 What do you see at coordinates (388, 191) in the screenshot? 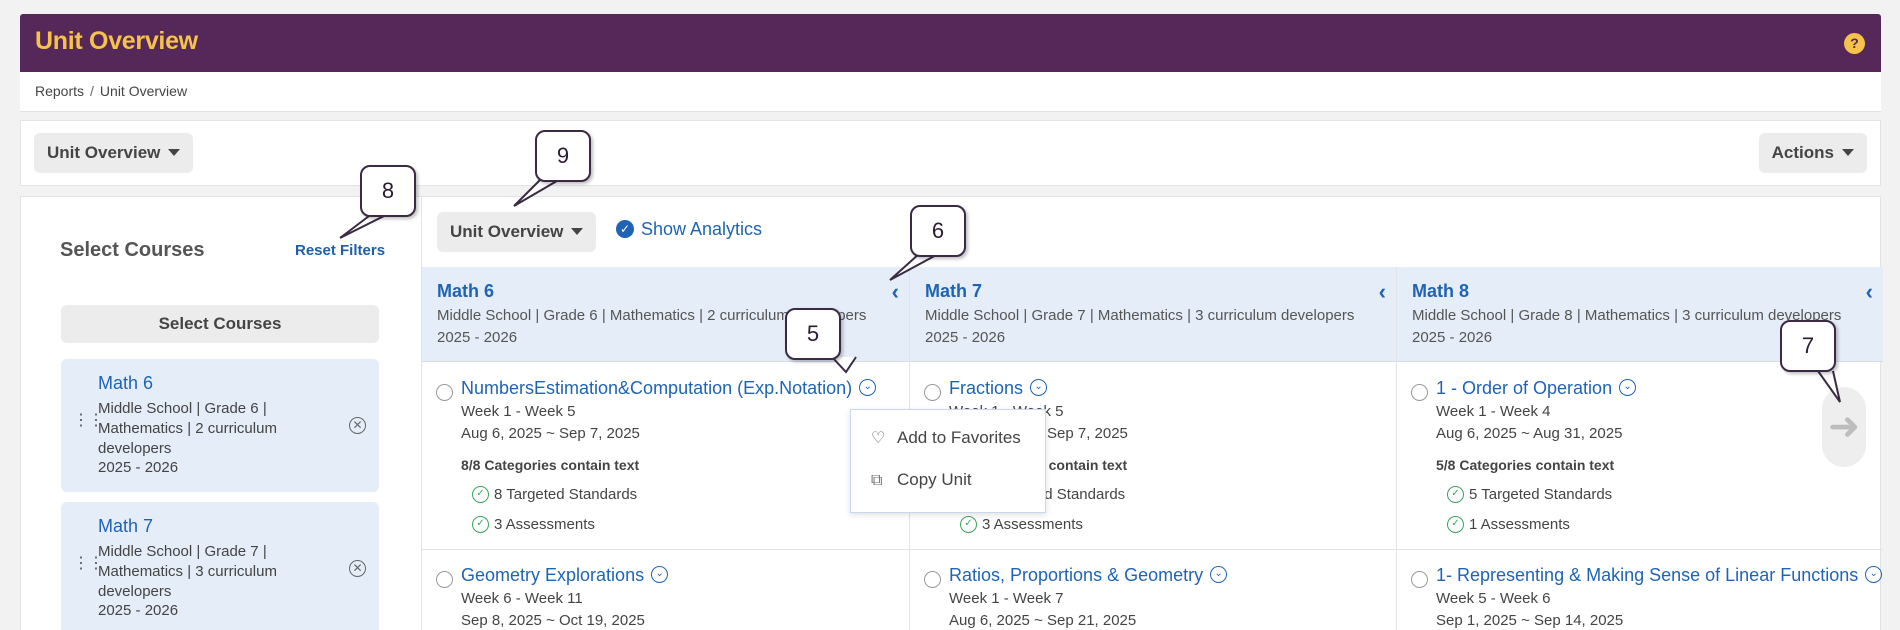
I see `callout-8: 8` at bounding box center [388, 191].